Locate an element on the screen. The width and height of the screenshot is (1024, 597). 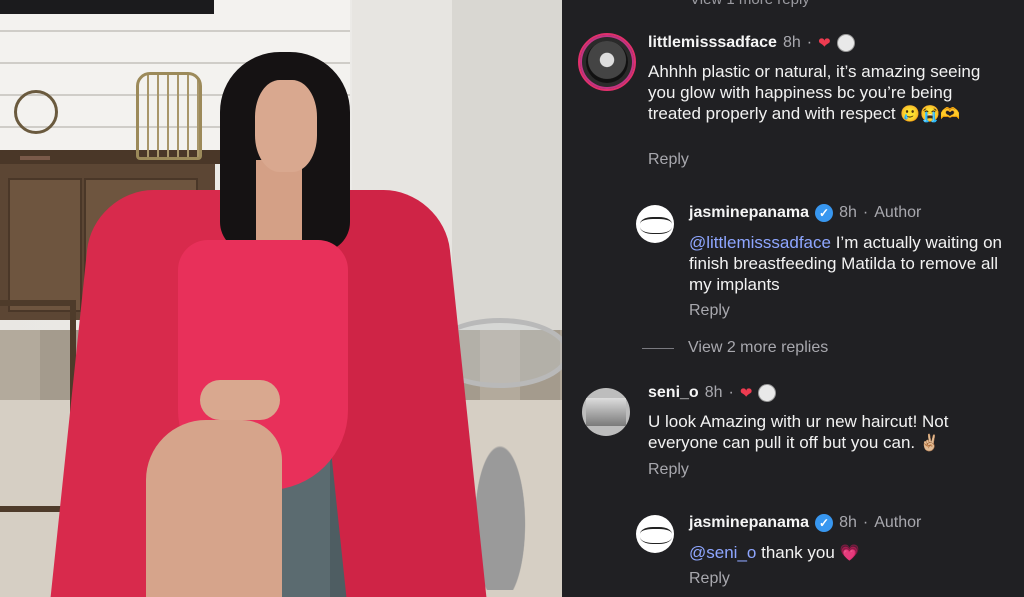
emoji: 🥲😭🫶 is located at coordinates (930, 114).